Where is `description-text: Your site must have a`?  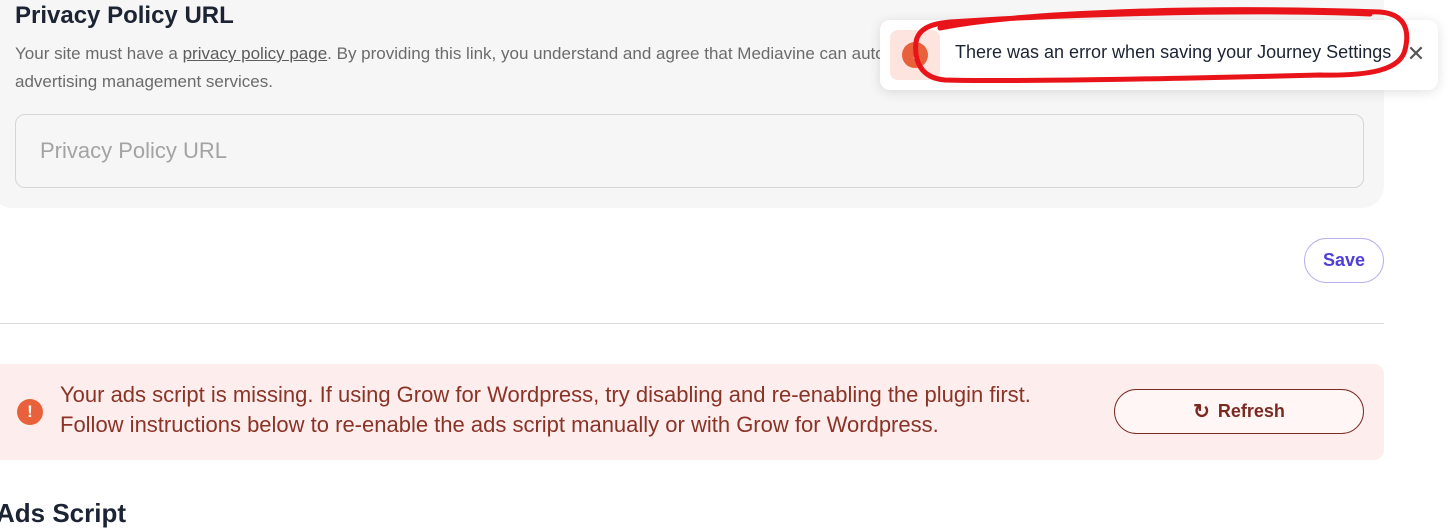 description-text: Your site must have a is located at coordinates (99, 53).